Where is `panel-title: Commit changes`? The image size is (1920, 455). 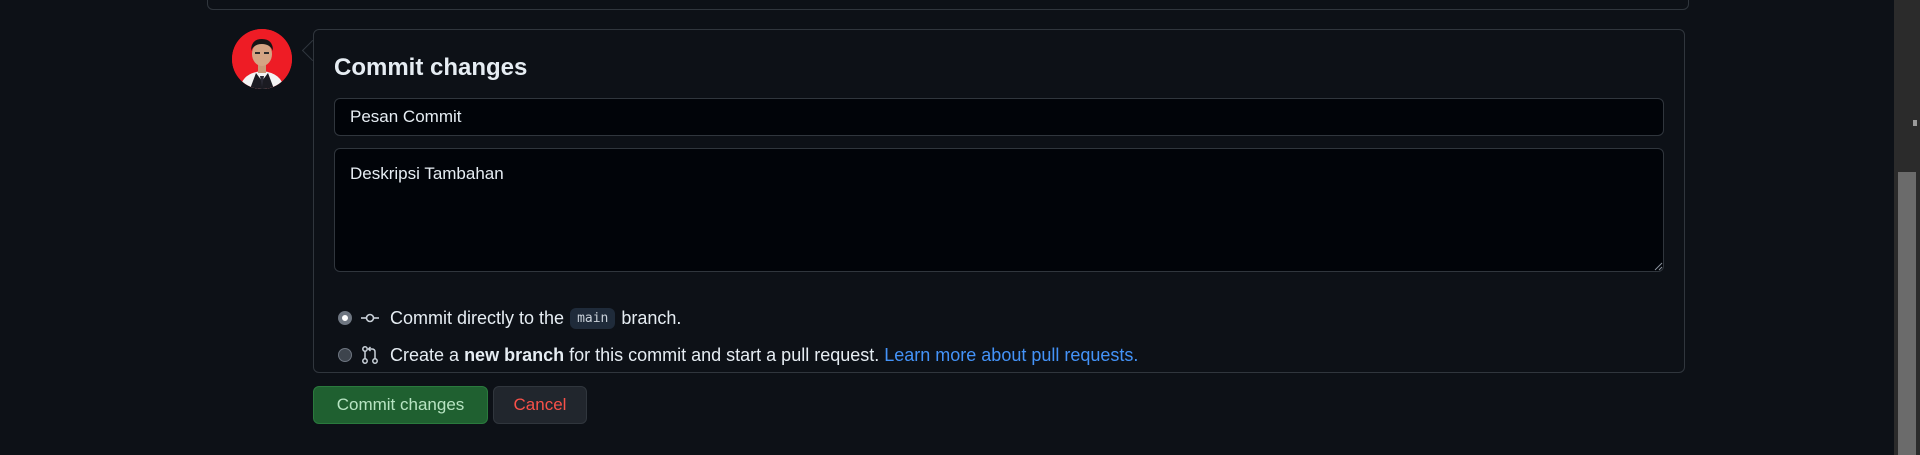
panel-title: Commit changes is located at coordinates (431, 67).